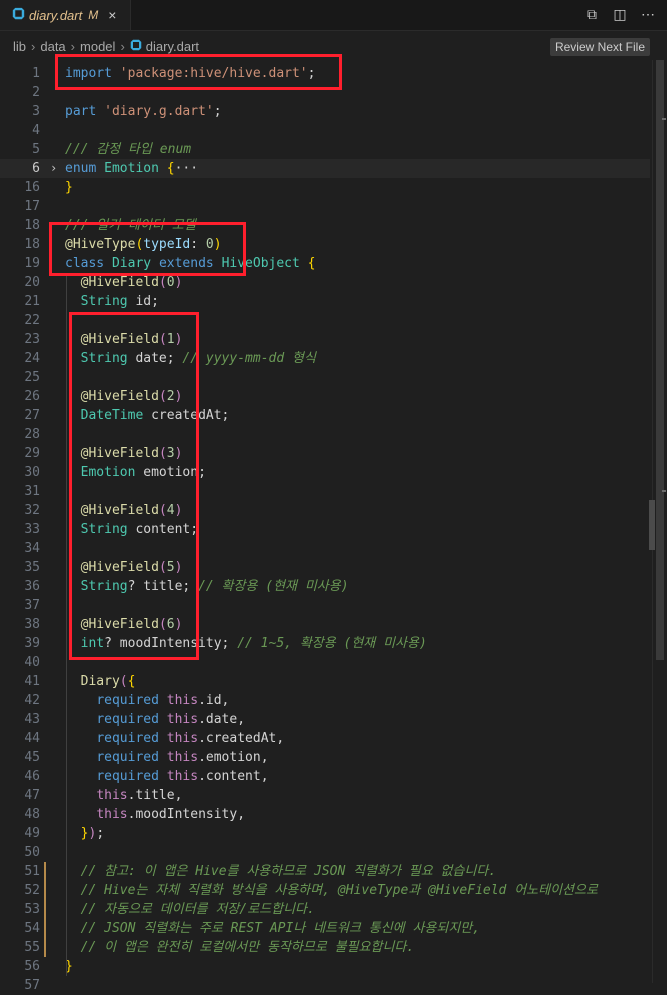 This screenshot has width=667, height=995. Describe the element at coordinates (124, 339) in the screenshot. I see `code-text: @HiveField(1)` at that location.